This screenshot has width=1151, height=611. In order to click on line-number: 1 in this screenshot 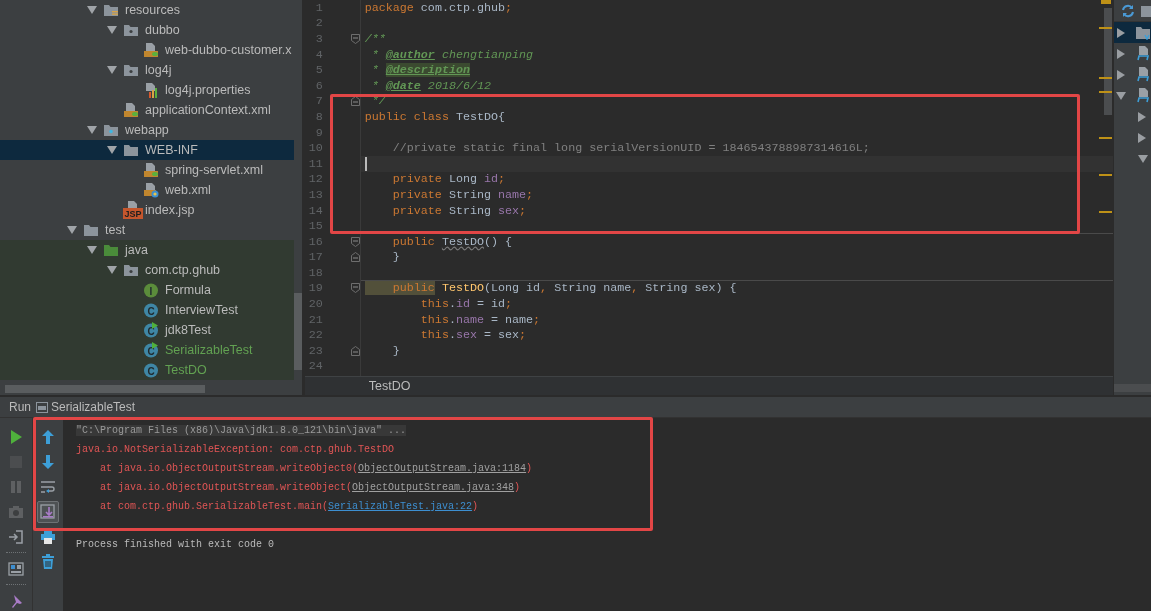, I will do `click(318, 7)`.